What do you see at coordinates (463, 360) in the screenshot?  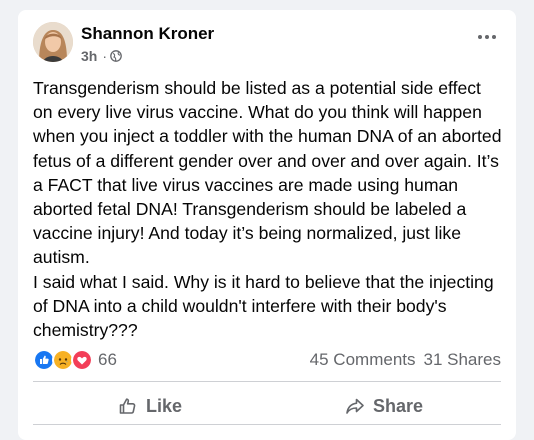 I see `shares-count: 31 Shares` at bounding box center [463, 360].